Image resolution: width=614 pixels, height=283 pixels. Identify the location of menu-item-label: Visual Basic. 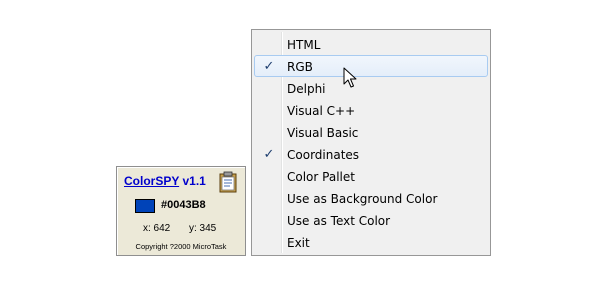
(323, 133).